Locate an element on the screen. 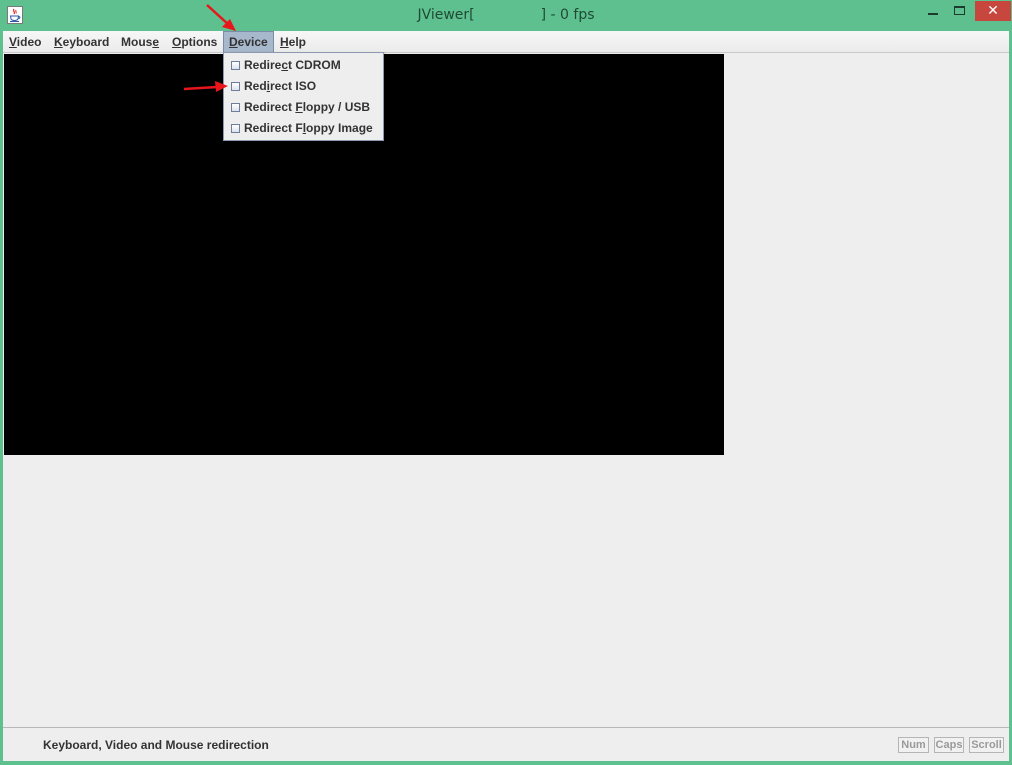  maximize-button is located at coordinates (959, 11).